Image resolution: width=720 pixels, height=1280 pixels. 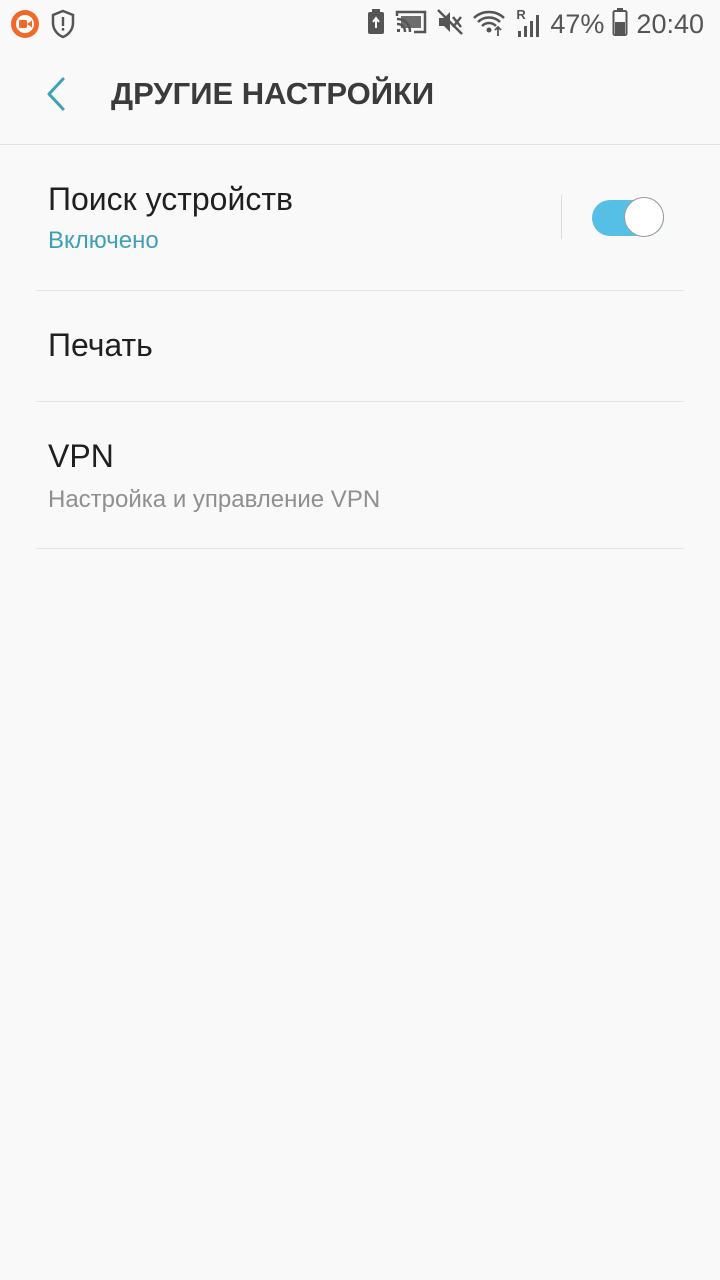 I want to click on setting-print: Печать, so click(x=360, y=346).